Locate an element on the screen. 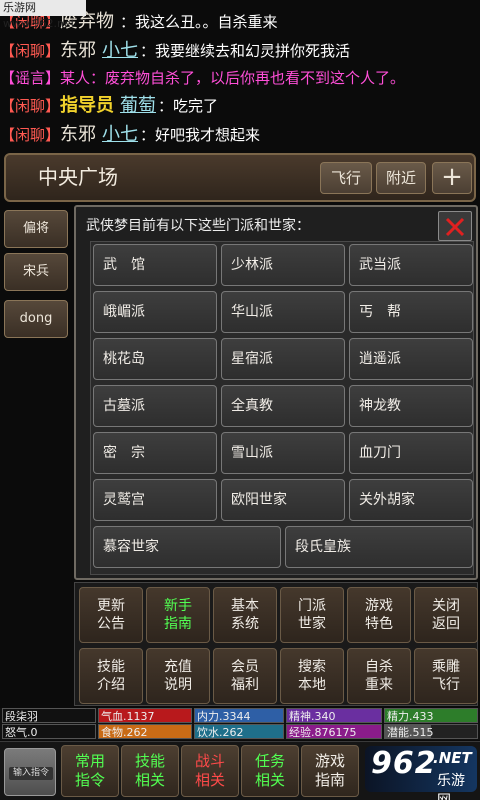  sect-button: 逍遥派 is located at coordinates (411, 359).